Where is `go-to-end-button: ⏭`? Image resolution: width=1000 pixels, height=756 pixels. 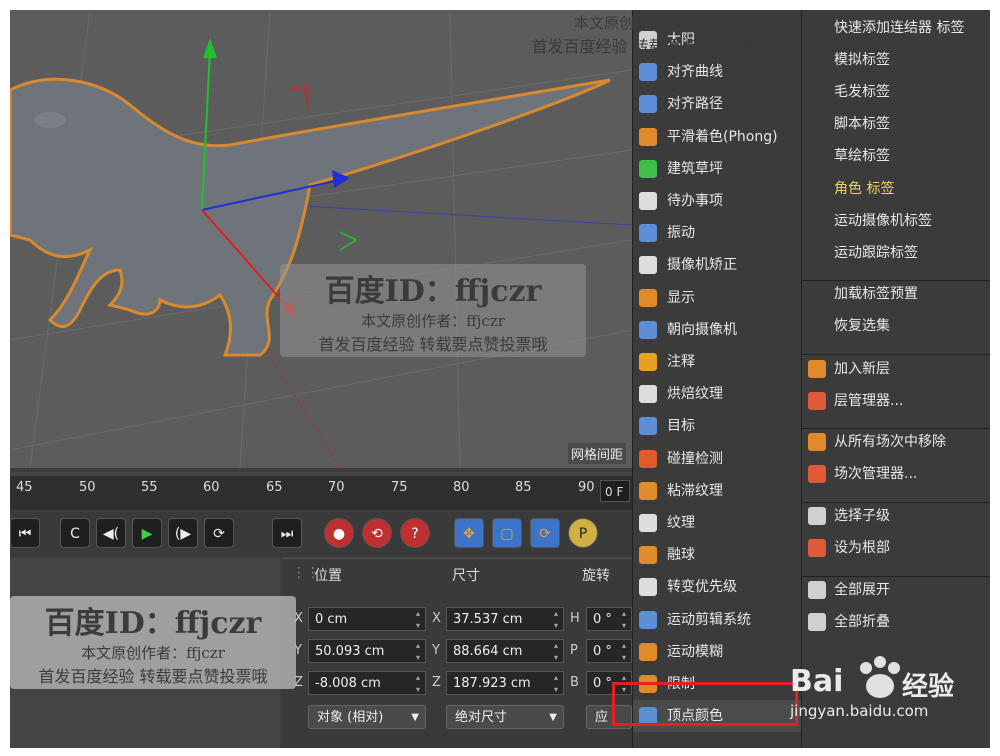
go-to-end-button: ⏭ is located at coordinates (287, 533).